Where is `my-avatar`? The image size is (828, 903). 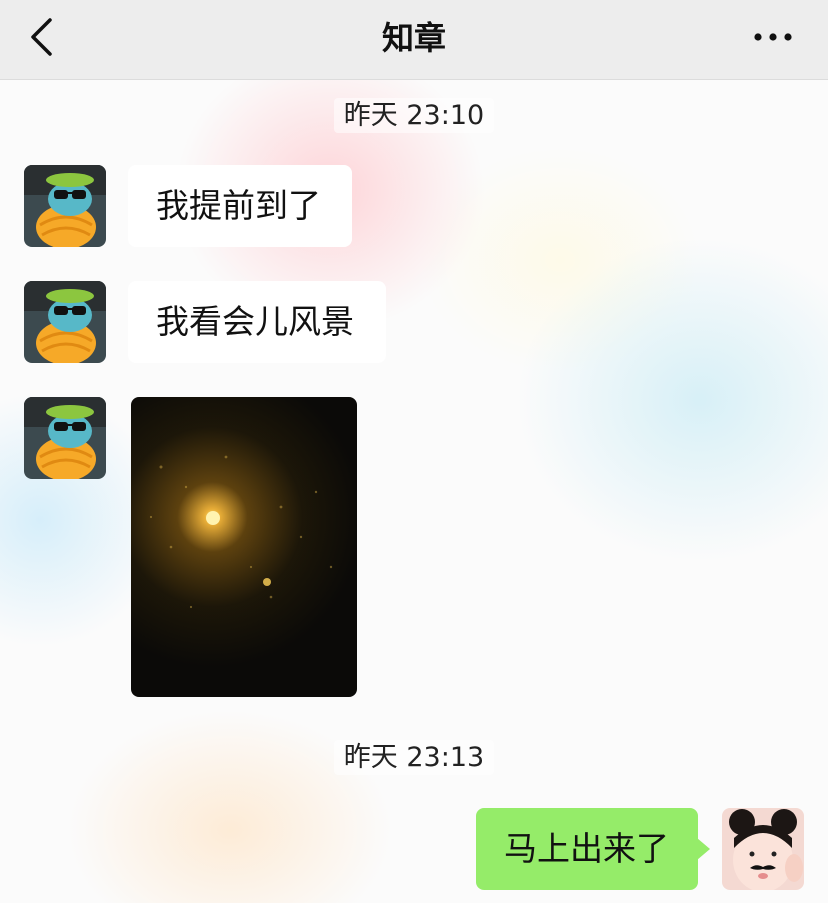
my-avatar is located at coordinates (763, 849).